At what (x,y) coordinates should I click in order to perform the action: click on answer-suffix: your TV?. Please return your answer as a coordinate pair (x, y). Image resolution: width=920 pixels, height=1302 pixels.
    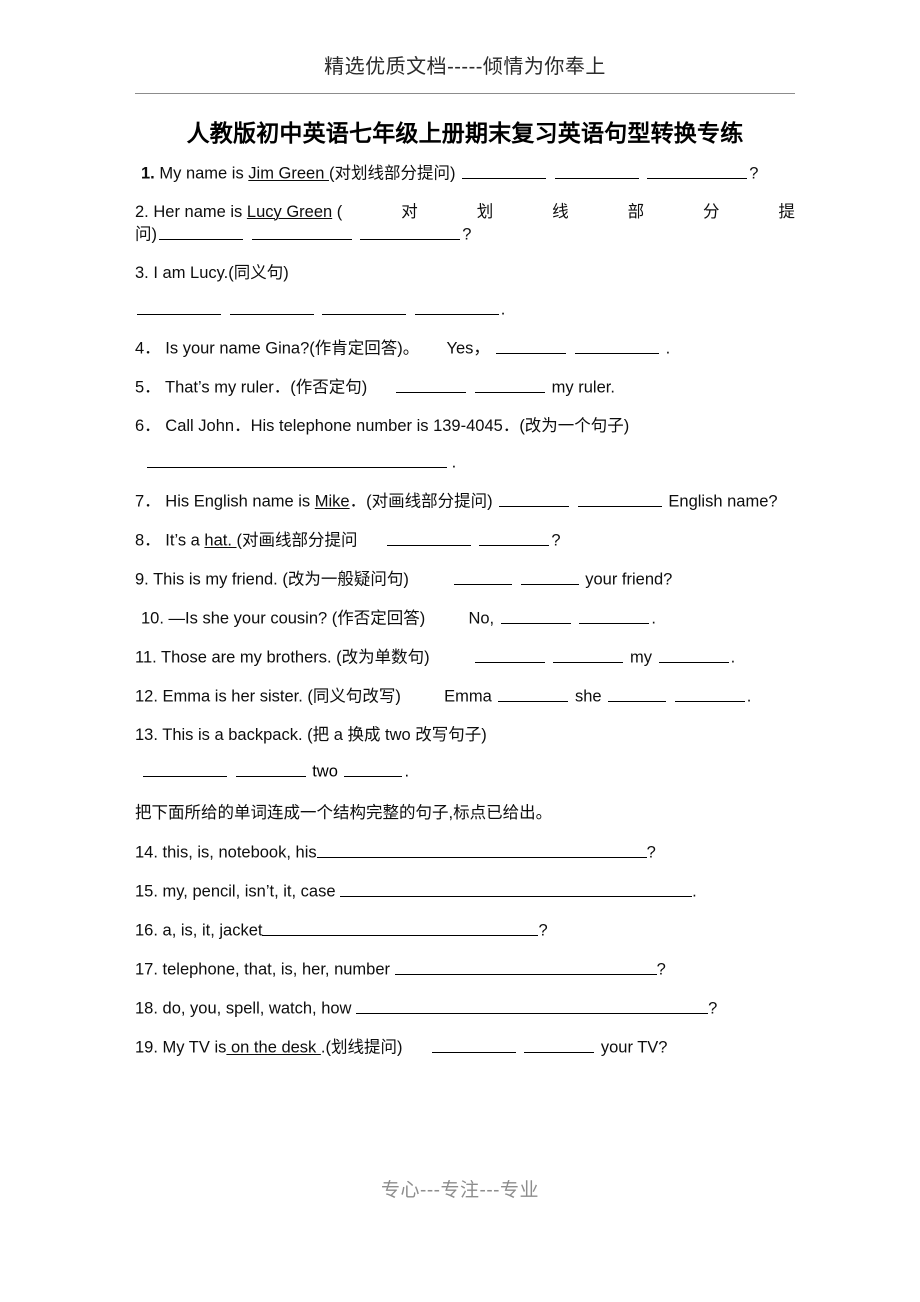
    Looking at the image, I should click on (634, 1047).